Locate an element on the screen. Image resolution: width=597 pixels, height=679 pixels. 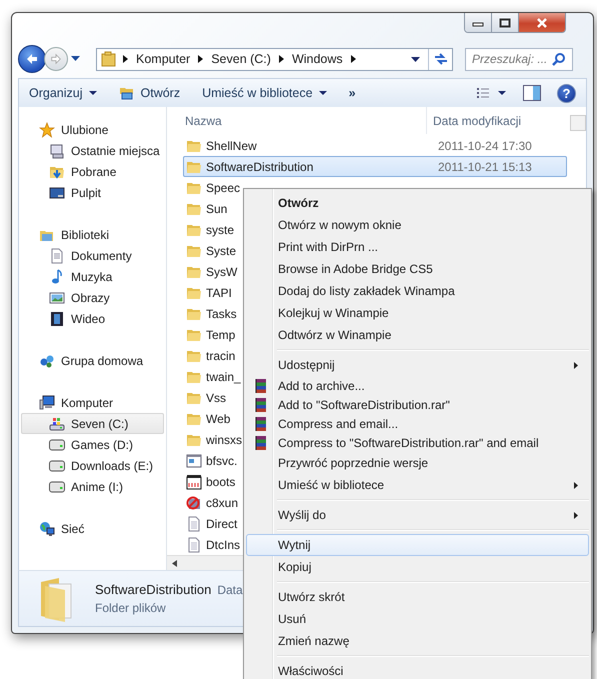
file-name: Direct is located at coordinates (222, 523).